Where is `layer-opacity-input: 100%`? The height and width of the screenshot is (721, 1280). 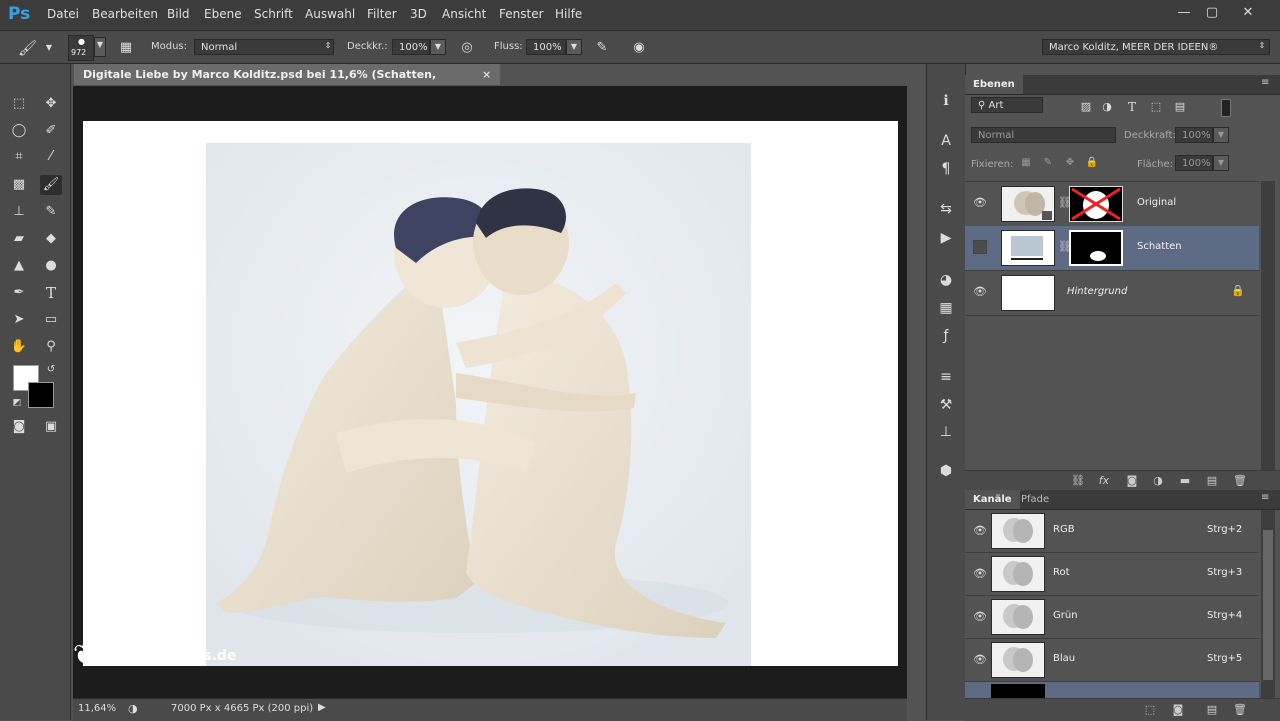
layer-opacity-input: 100% is located at coordinates (1194, 135).